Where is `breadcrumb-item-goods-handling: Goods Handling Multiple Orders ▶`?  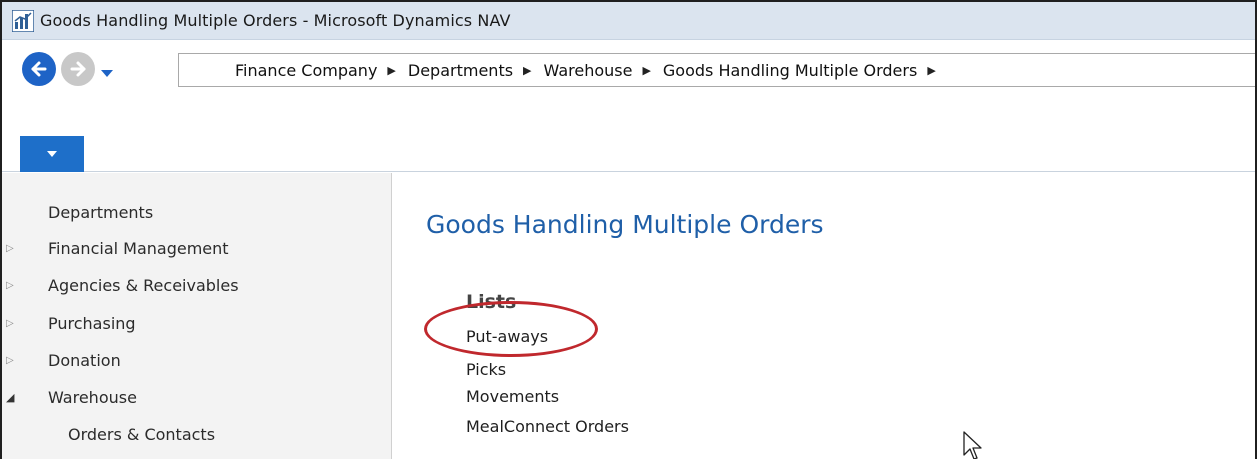 breadcrumb-item-goods-handling: Goods Handling Multiple Orders ▶ is located at coordinates (805, 70).